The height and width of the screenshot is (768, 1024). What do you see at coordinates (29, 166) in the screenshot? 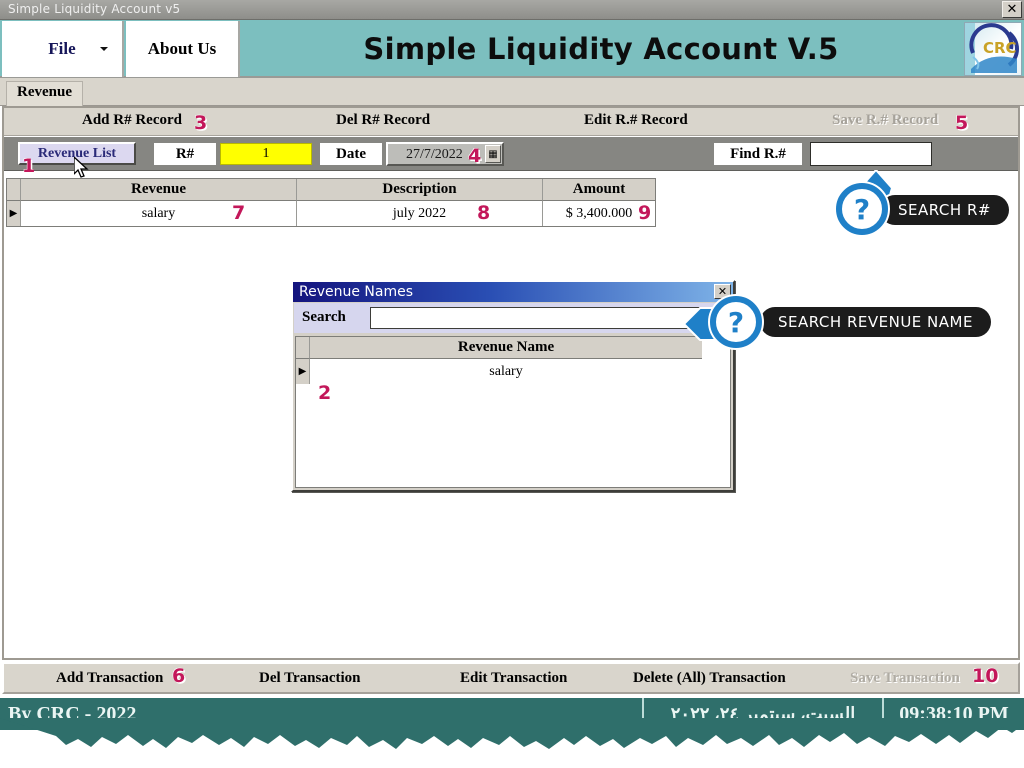
I see `step-marker-1: 1` at bounding box center [29, 166].